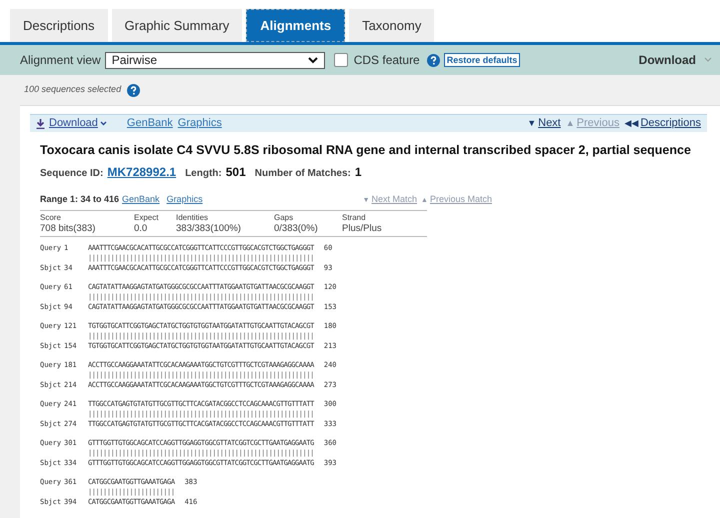 Image resolution: width=720 pixels, height=518 pixels. What do you see at coordinates (358, 172) in the screenshot?
I see `matches-value: 1` at bounding box center [358, 172].